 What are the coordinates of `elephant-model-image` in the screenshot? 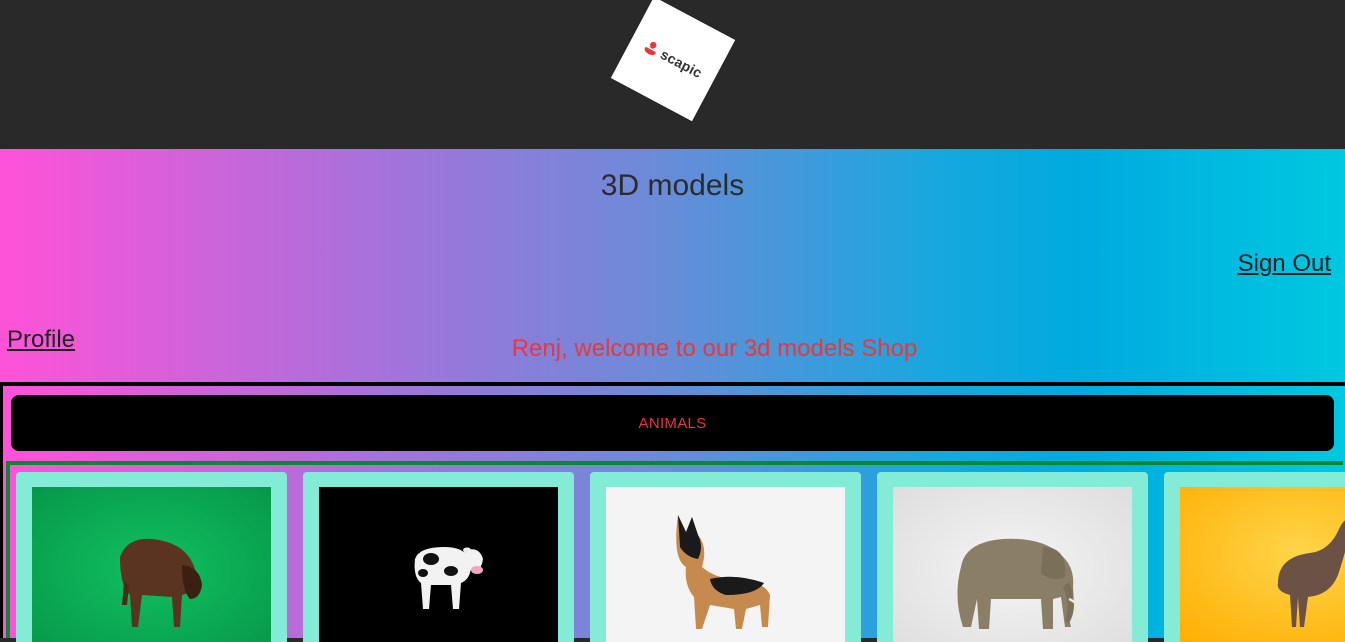 It's located at (1012, 564).